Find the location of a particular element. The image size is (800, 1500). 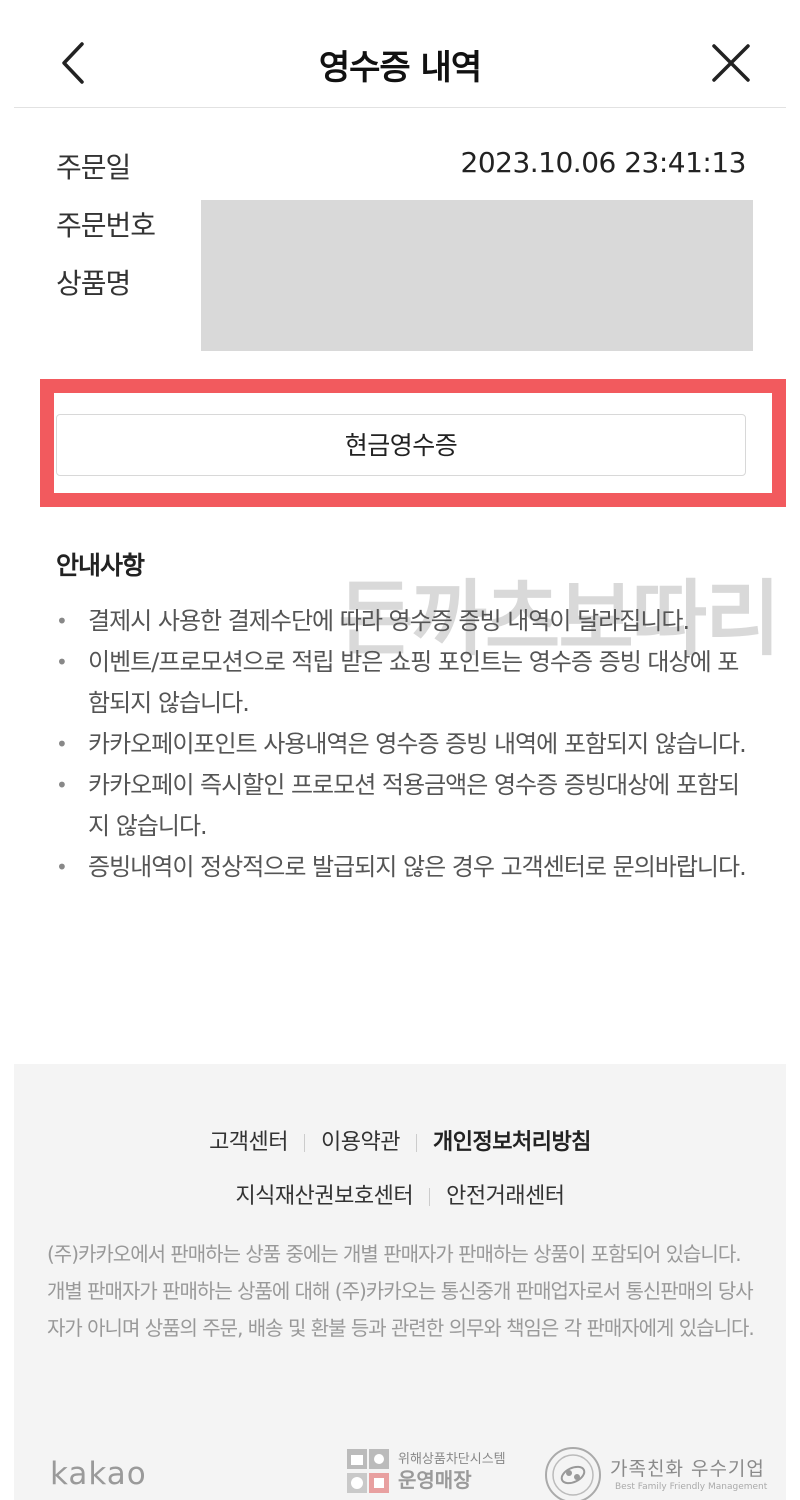

redacted-area is located at coordinates (477, 275).